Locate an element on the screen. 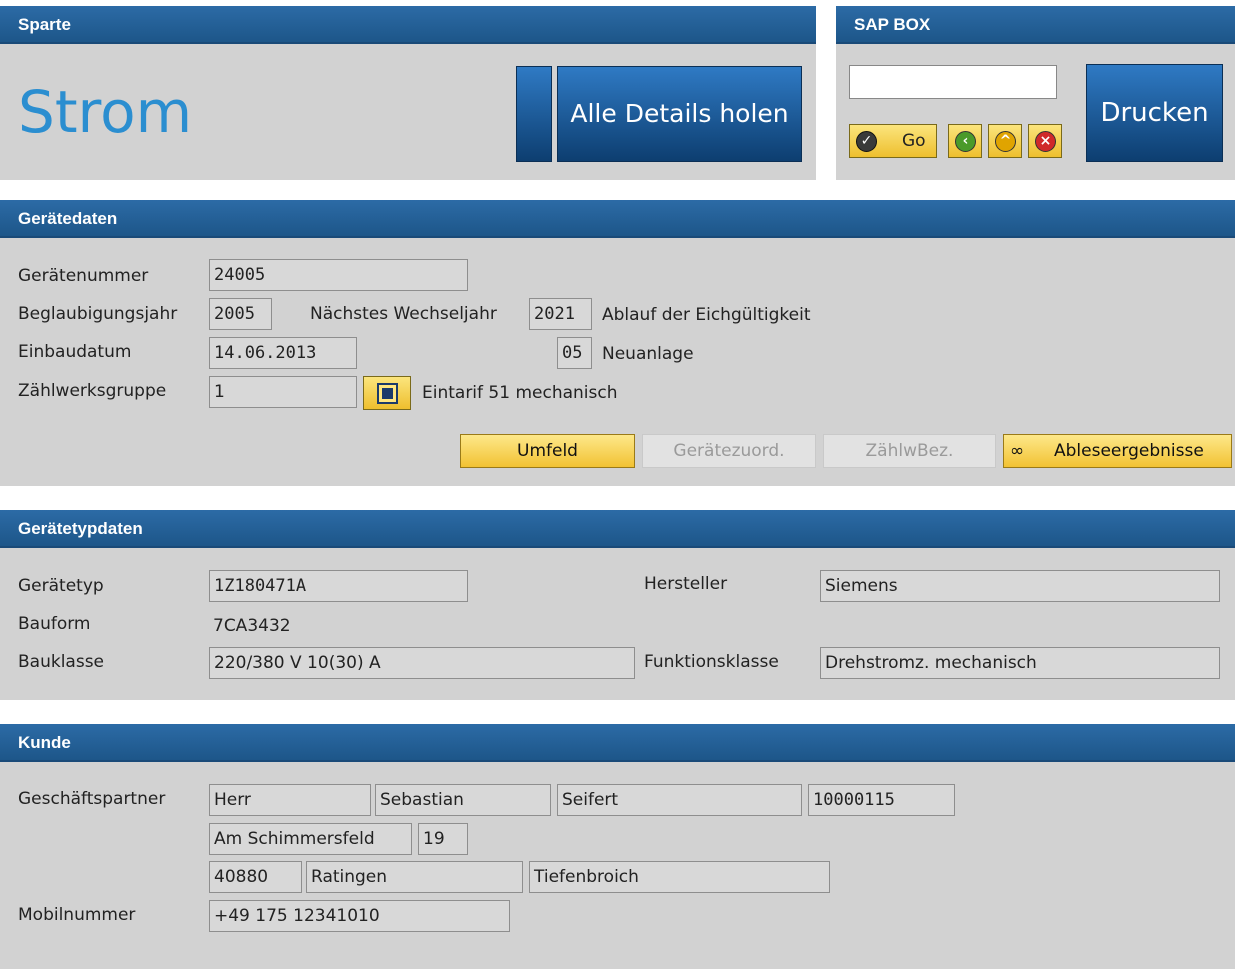  sapbox-header: SAP BOX is located at coordinates (1035, 25).